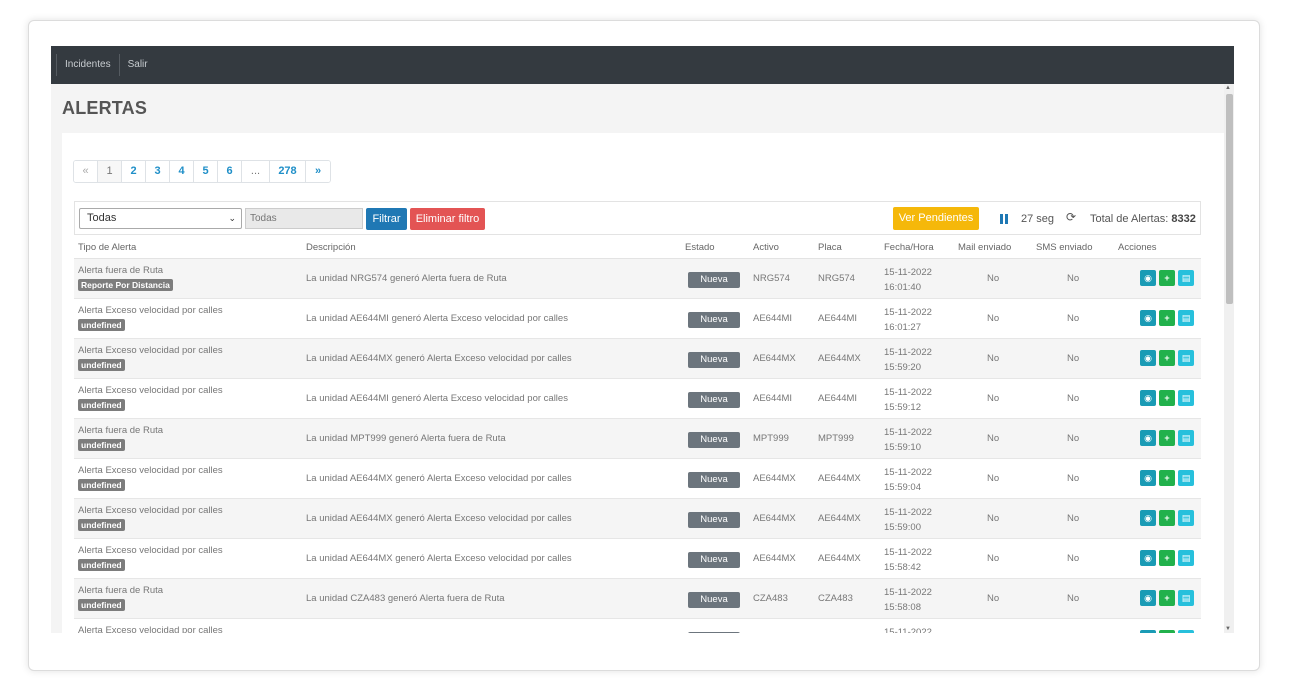 The width and height of the screenshot is (1300, 700). I want to click on filter-button: Filtrar, so click(386, 219).